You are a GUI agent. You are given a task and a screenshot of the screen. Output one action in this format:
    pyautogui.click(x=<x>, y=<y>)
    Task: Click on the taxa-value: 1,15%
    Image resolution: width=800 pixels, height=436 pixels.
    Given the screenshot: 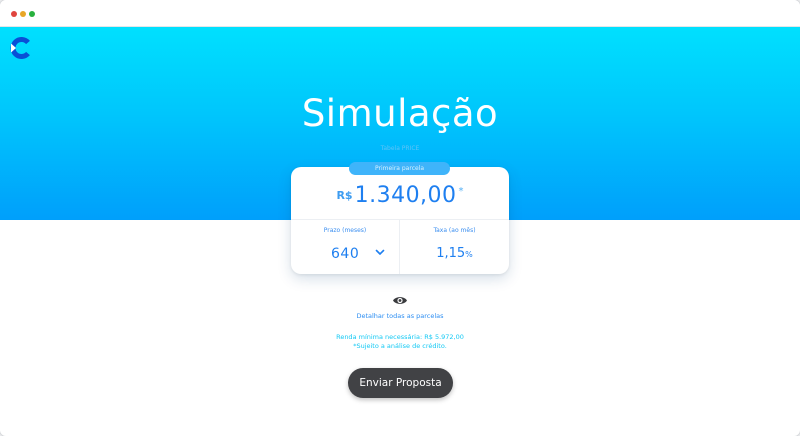 What is the action you would take?
    pyautogui.click(x=454, y=253)
    